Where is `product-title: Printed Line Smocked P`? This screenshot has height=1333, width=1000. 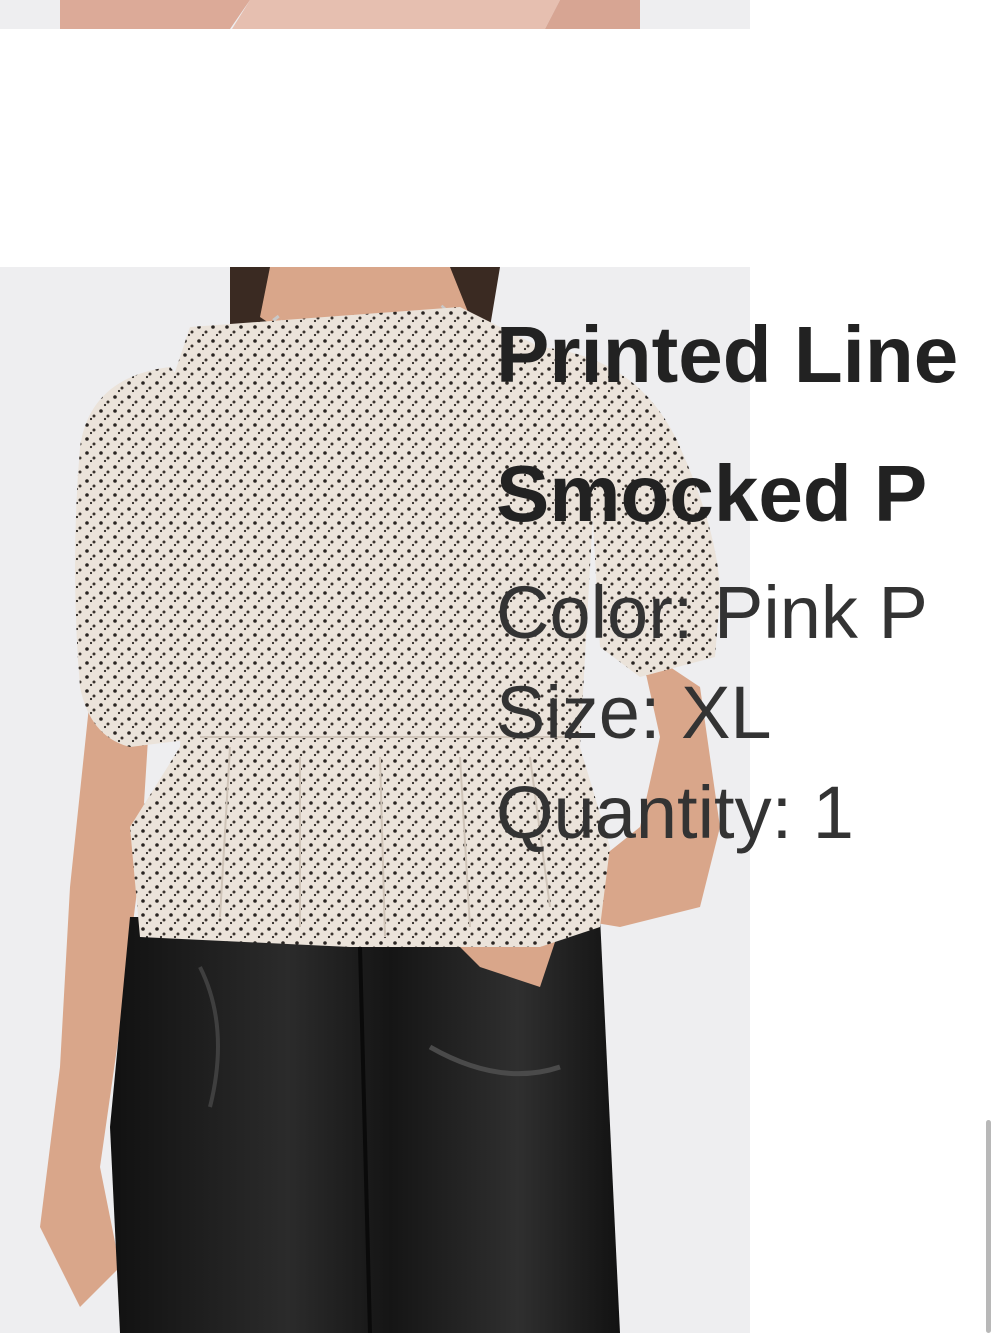
product-title: Printed Line Smocked P is located at coordinates (748, 424).